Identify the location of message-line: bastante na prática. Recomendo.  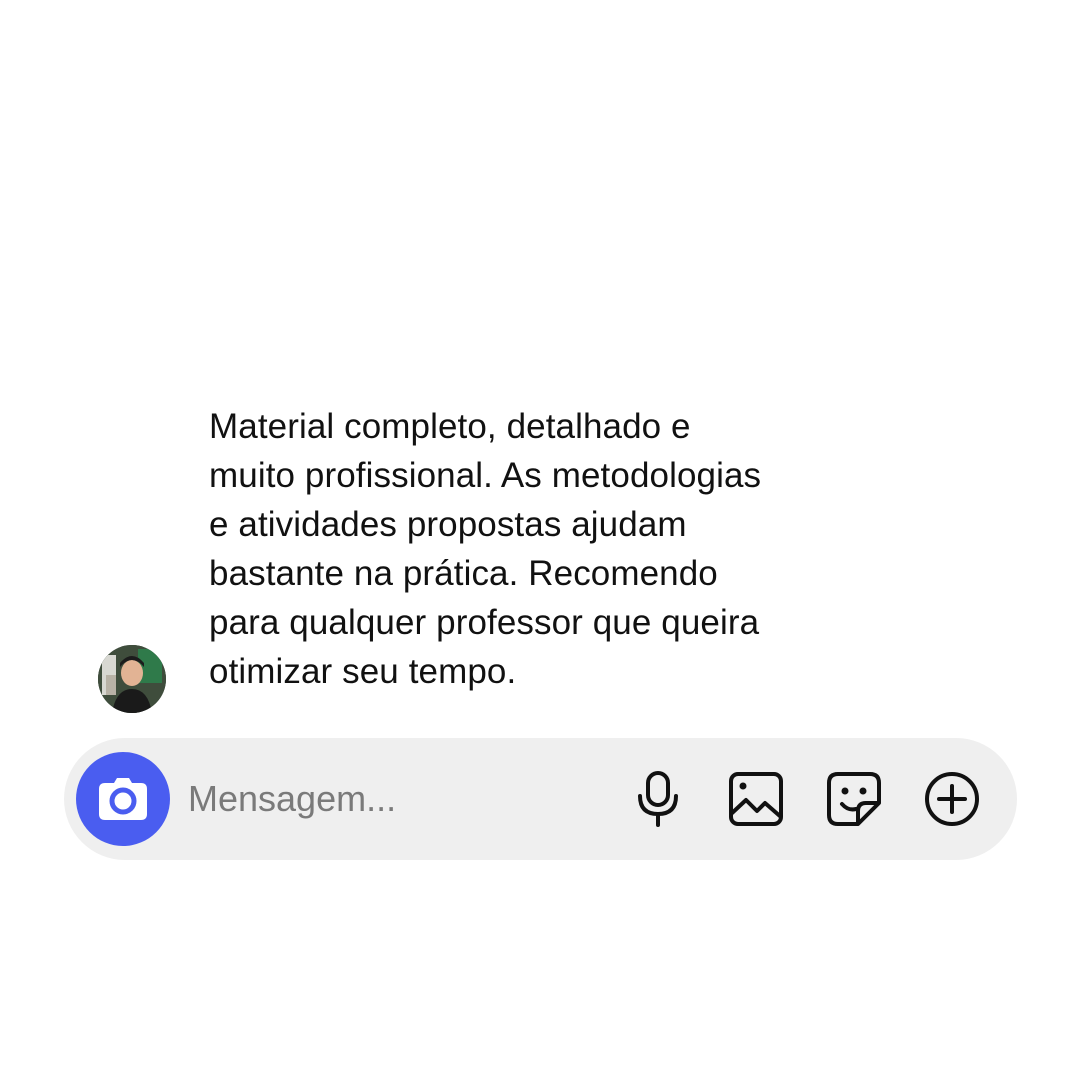
(463, 573).